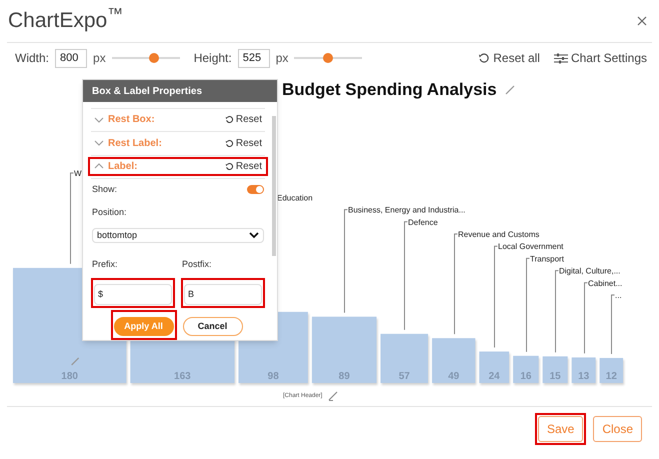 The width and height of the screenshot is (659, 459). What do you see at coordinates (197, 264) in the screenshot?
I see `field-label: Postfix:` at bounding box center [197, 264].